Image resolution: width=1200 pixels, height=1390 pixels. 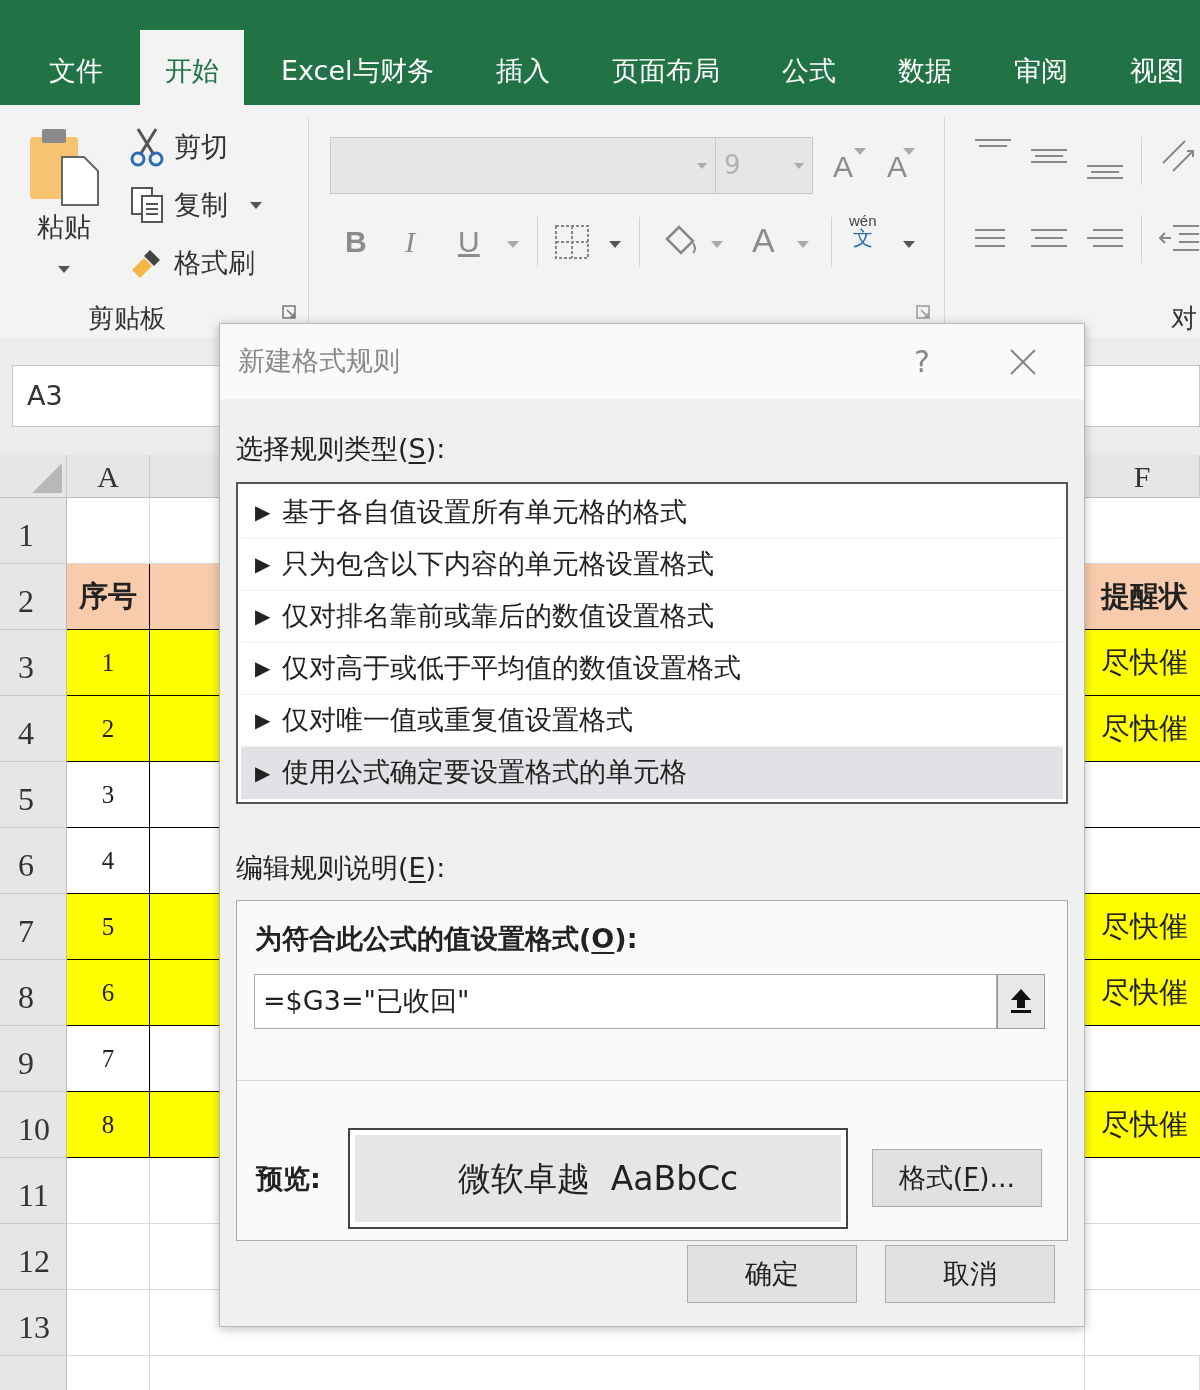 I want to click on group-label: 对, so click(x=1184, y=318).